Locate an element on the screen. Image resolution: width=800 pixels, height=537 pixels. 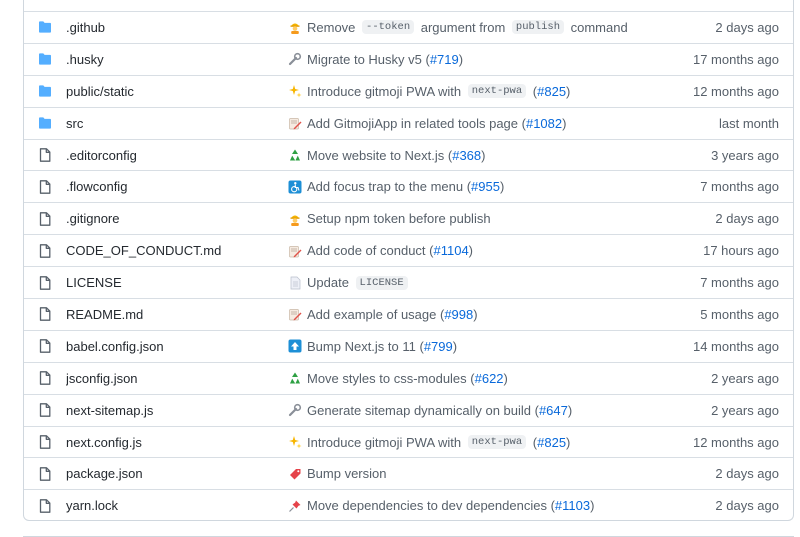
file-name-link: .husky is located at coordinates (177, 59).